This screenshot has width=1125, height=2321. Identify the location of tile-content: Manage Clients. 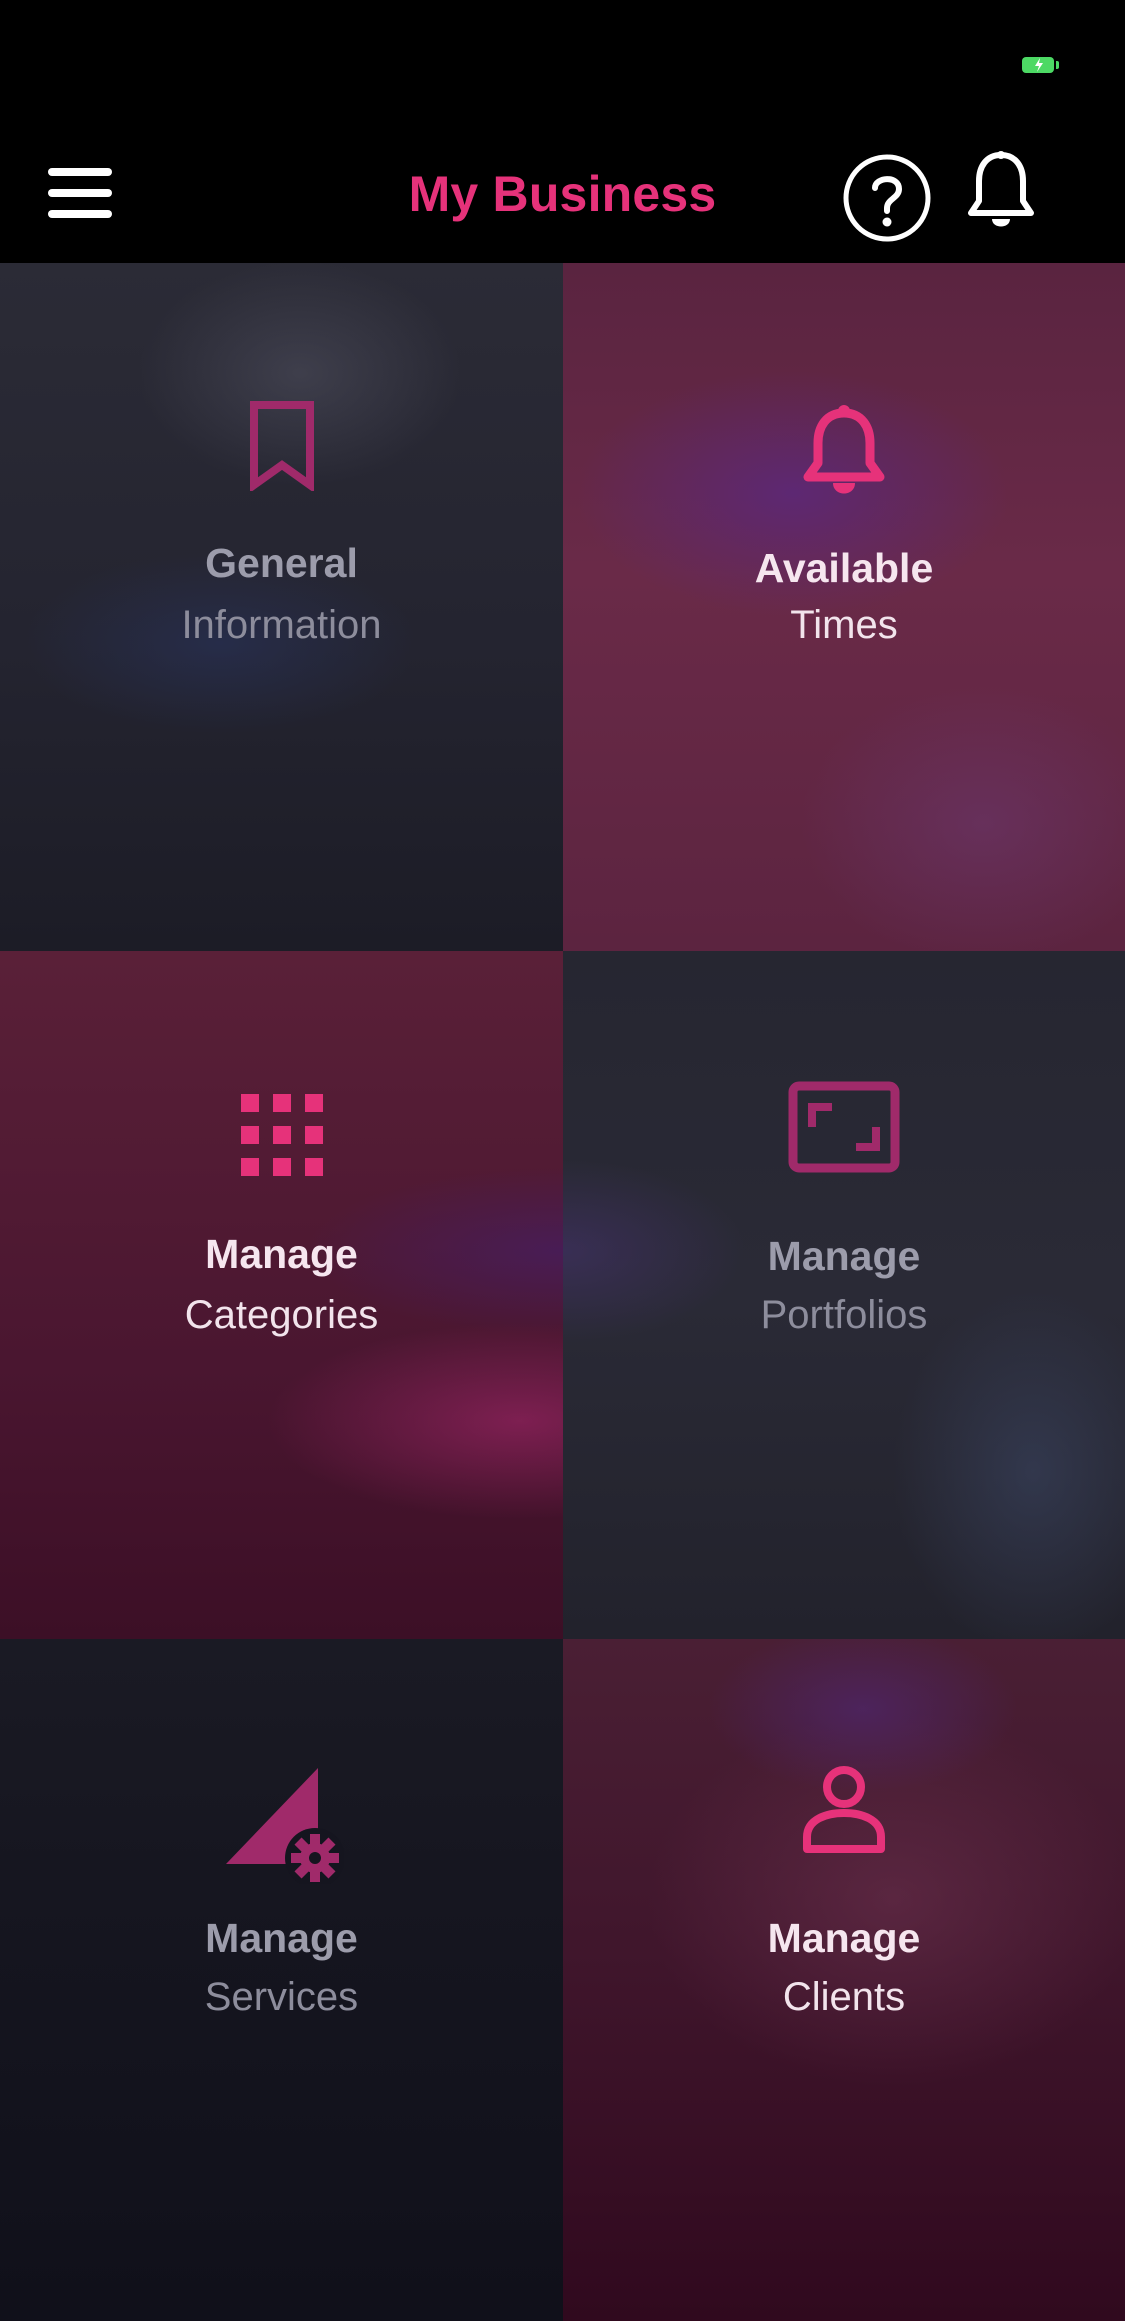
(844, 1980).